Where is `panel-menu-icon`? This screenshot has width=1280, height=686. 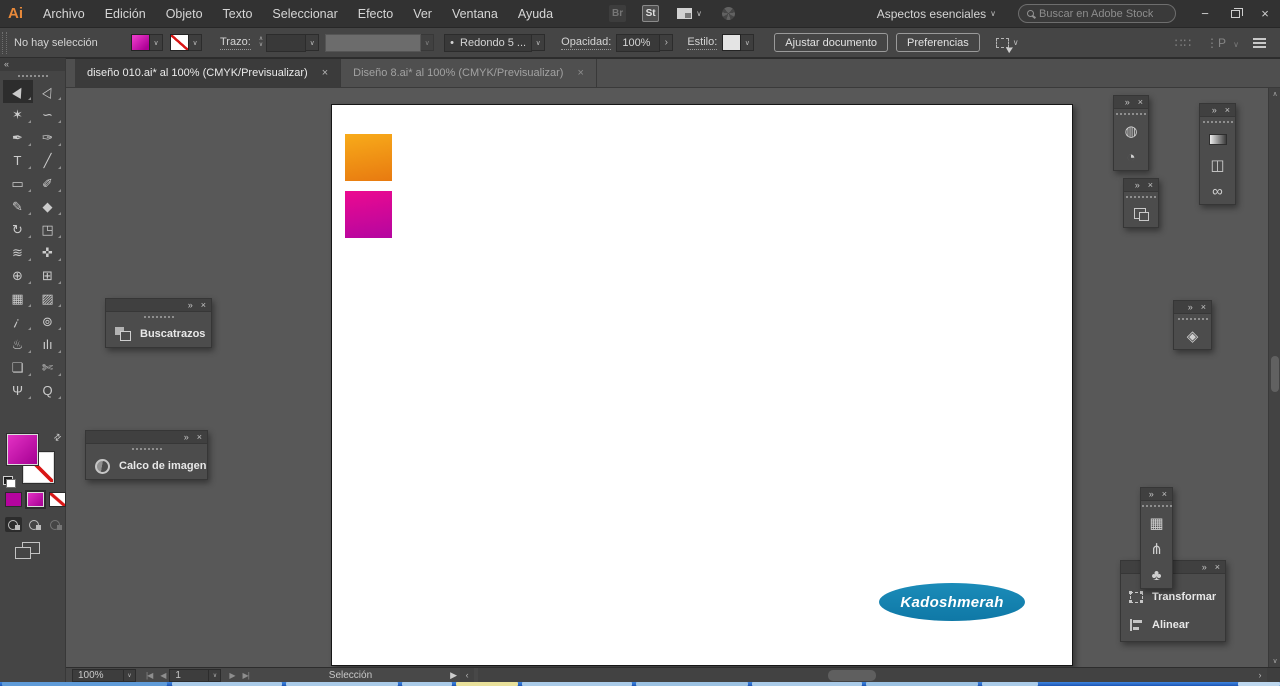 panel-menu-icon is located at coordinates (1259, 42).